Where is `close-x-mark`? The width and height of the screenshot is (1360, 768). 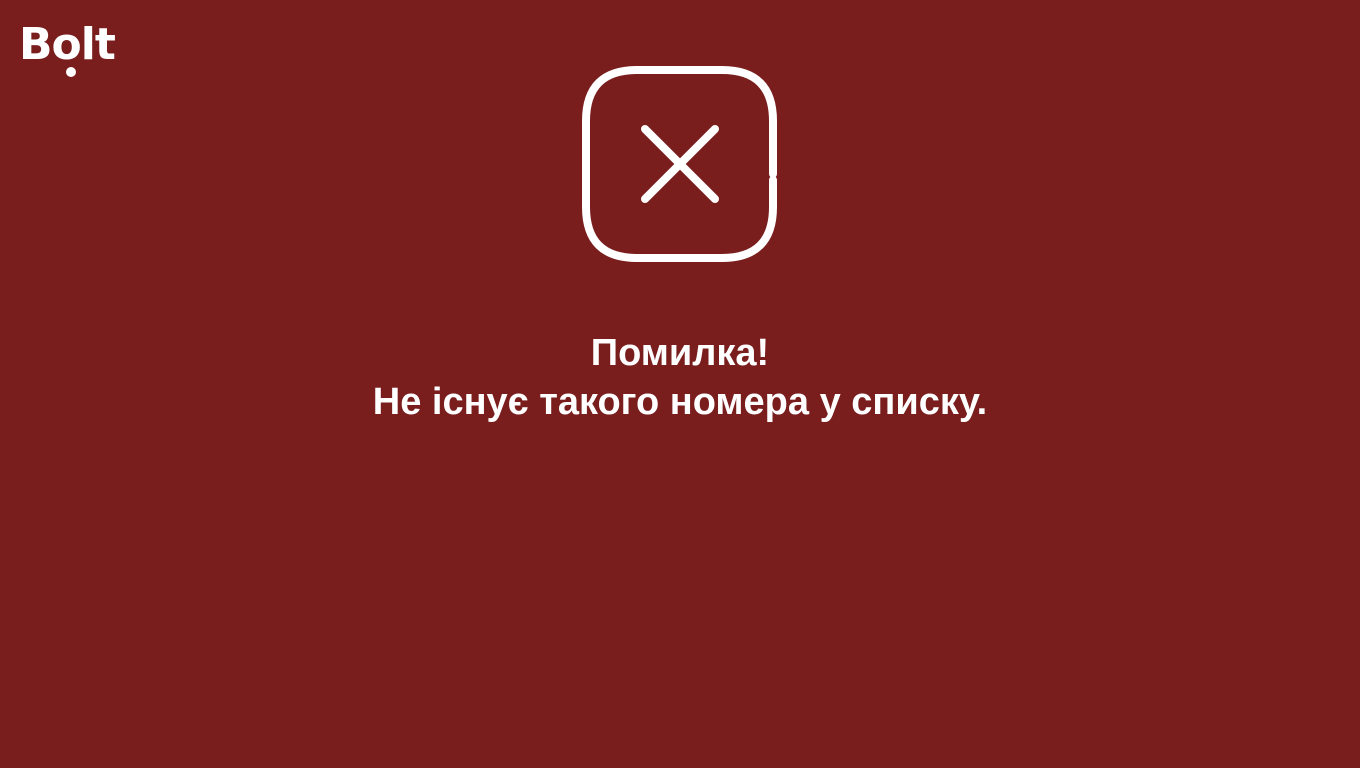
close-x-mark is located at coordinates (680, 164).